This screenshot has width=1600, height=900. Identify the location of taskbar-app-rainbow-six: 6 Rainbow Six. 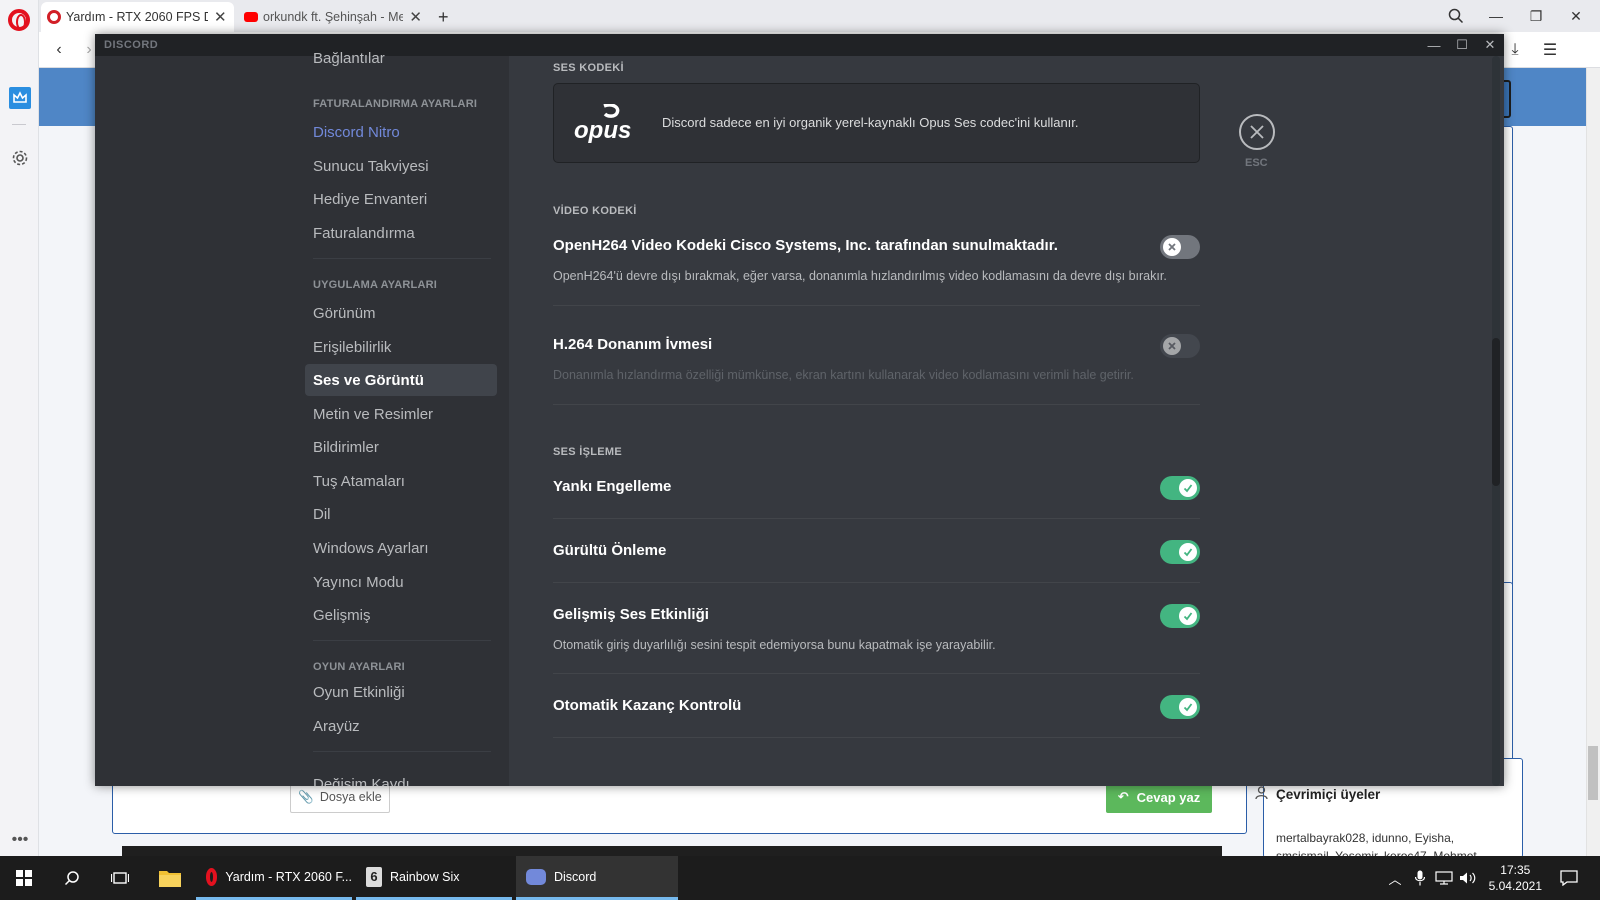
(434, 878).